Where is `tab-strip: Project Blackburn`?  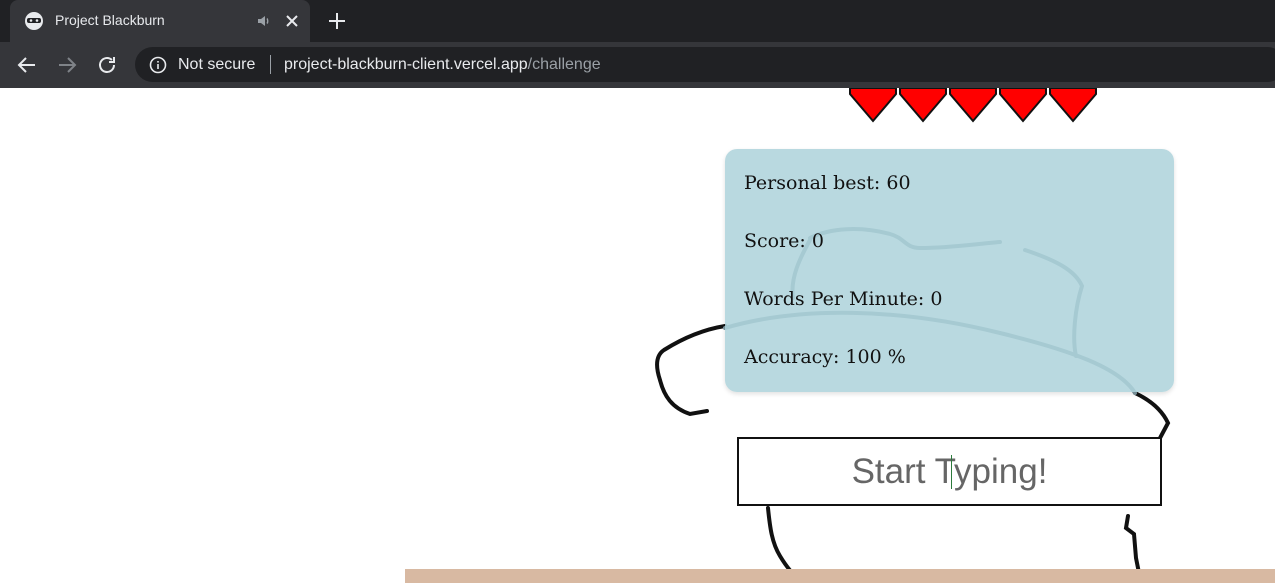 tab-strip: Project Blackburn is located at coordinates (637, 21).